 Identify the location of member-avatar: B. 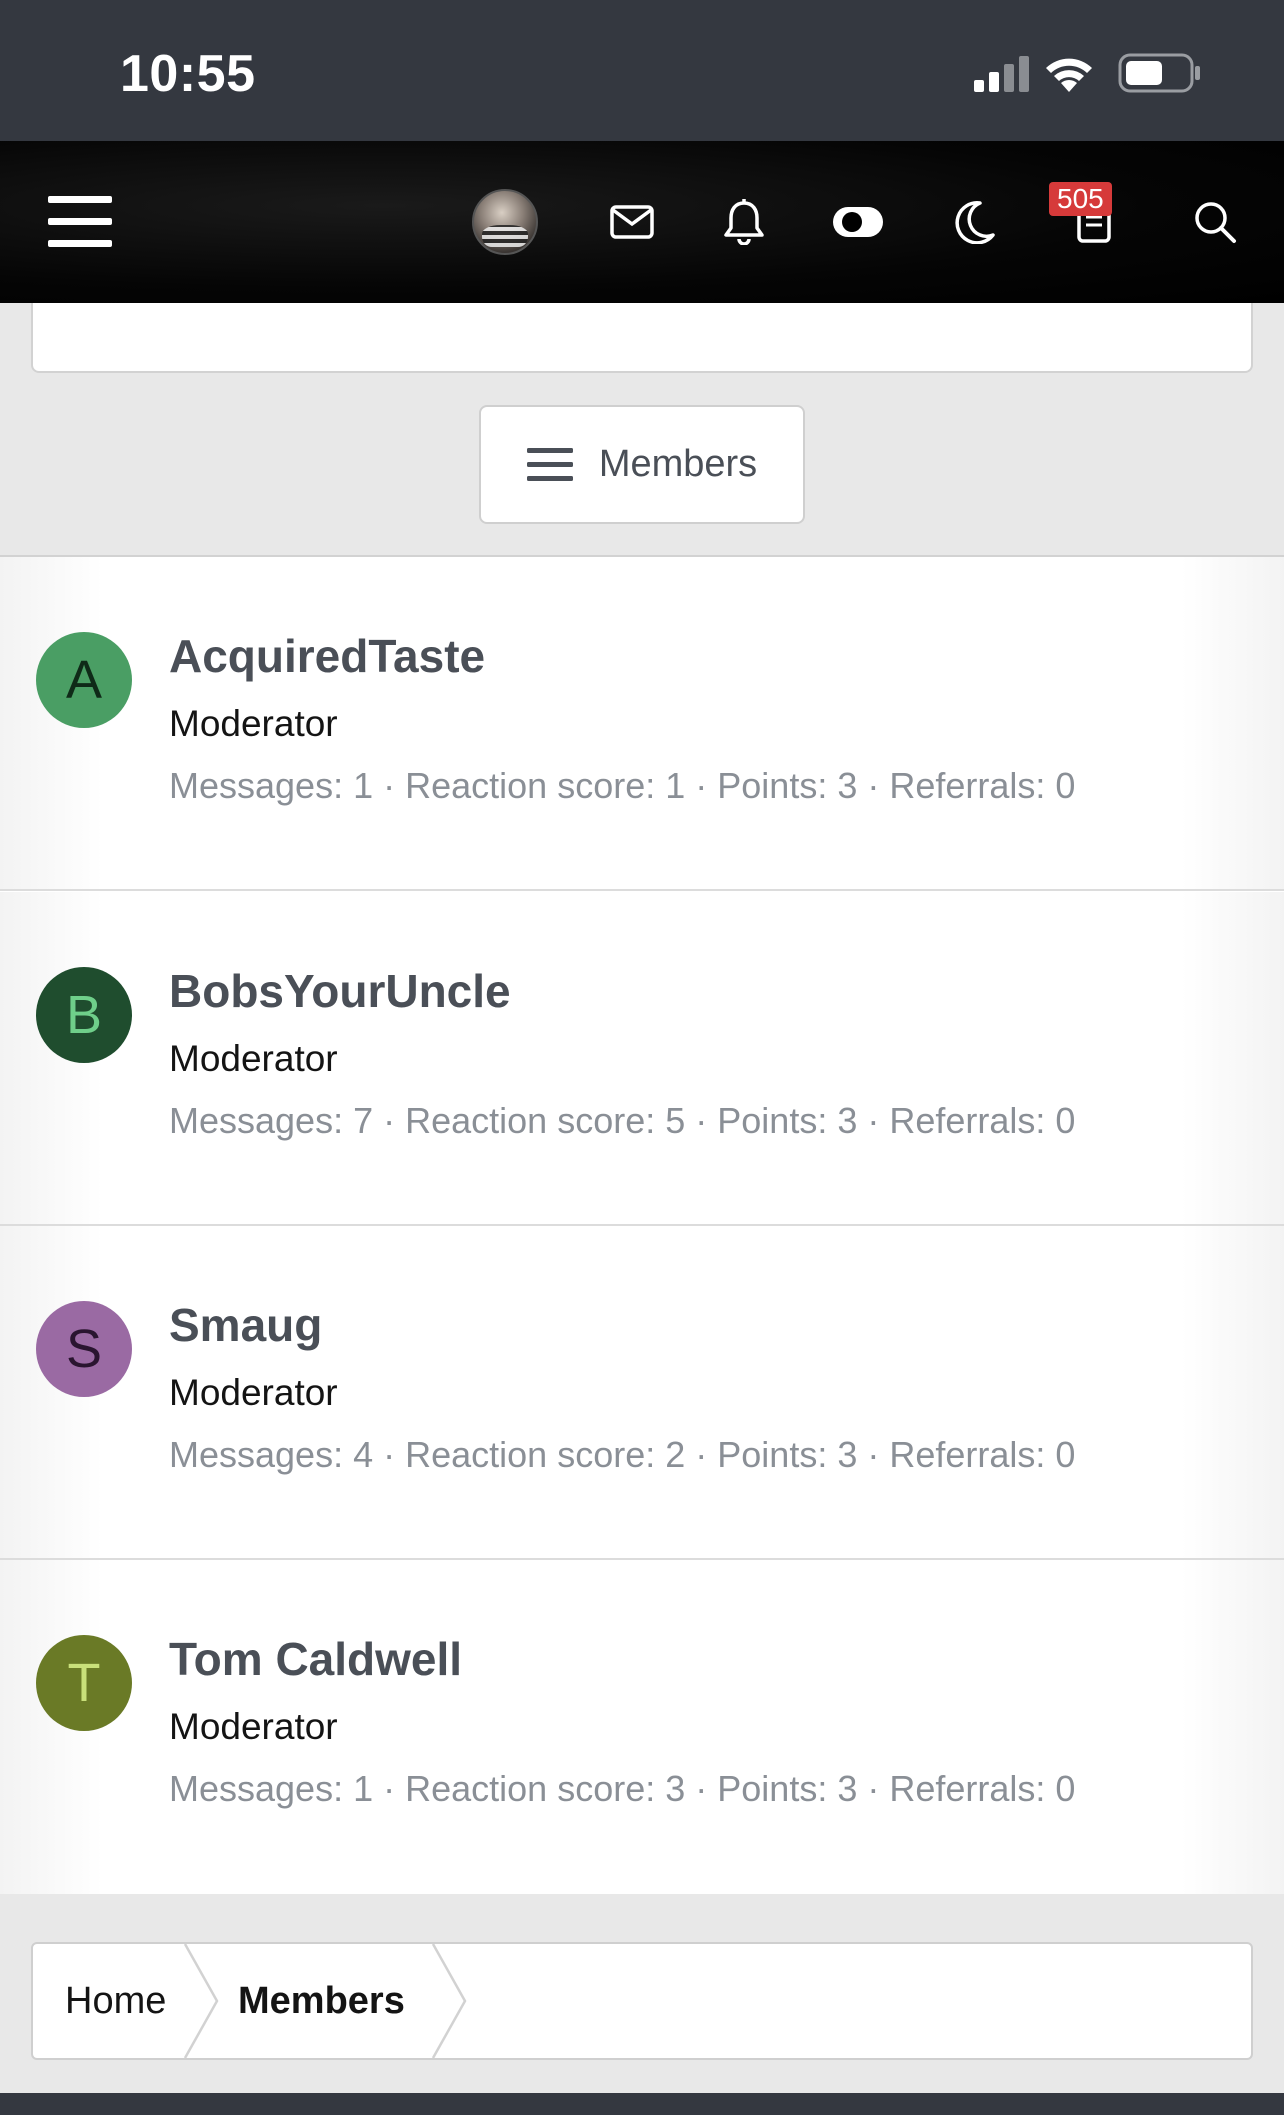
(84, 1015).